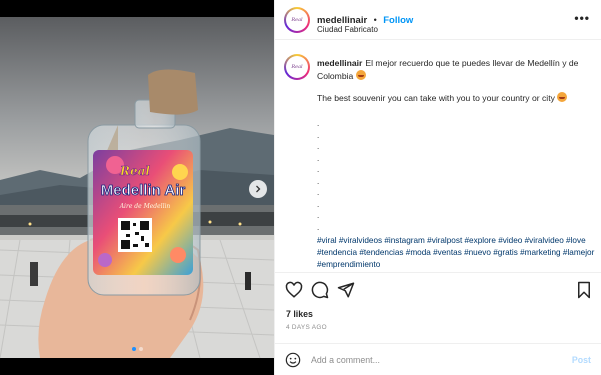 The image size is (601, 375). I want to click on share-icon, so click(346, 290).